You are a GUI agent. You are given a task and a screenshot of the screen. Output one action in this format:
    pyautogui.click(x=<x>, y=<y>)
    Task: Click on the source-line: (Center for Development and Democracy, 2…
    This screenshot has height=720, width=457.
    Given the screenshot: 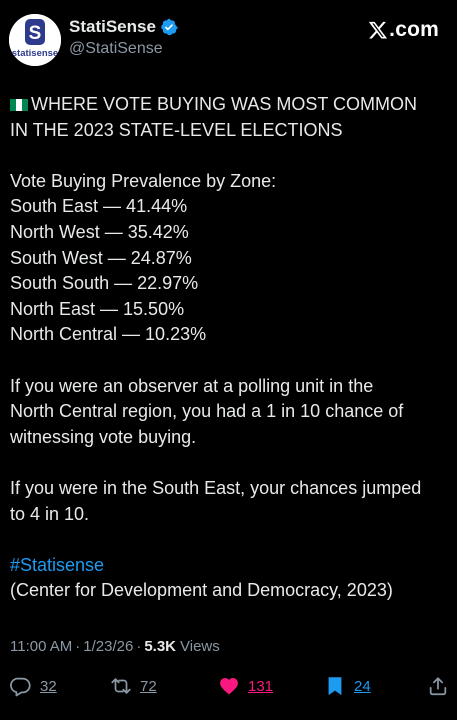 What is the action you would take?
    pyautogui.click(x=201, y=590)
    